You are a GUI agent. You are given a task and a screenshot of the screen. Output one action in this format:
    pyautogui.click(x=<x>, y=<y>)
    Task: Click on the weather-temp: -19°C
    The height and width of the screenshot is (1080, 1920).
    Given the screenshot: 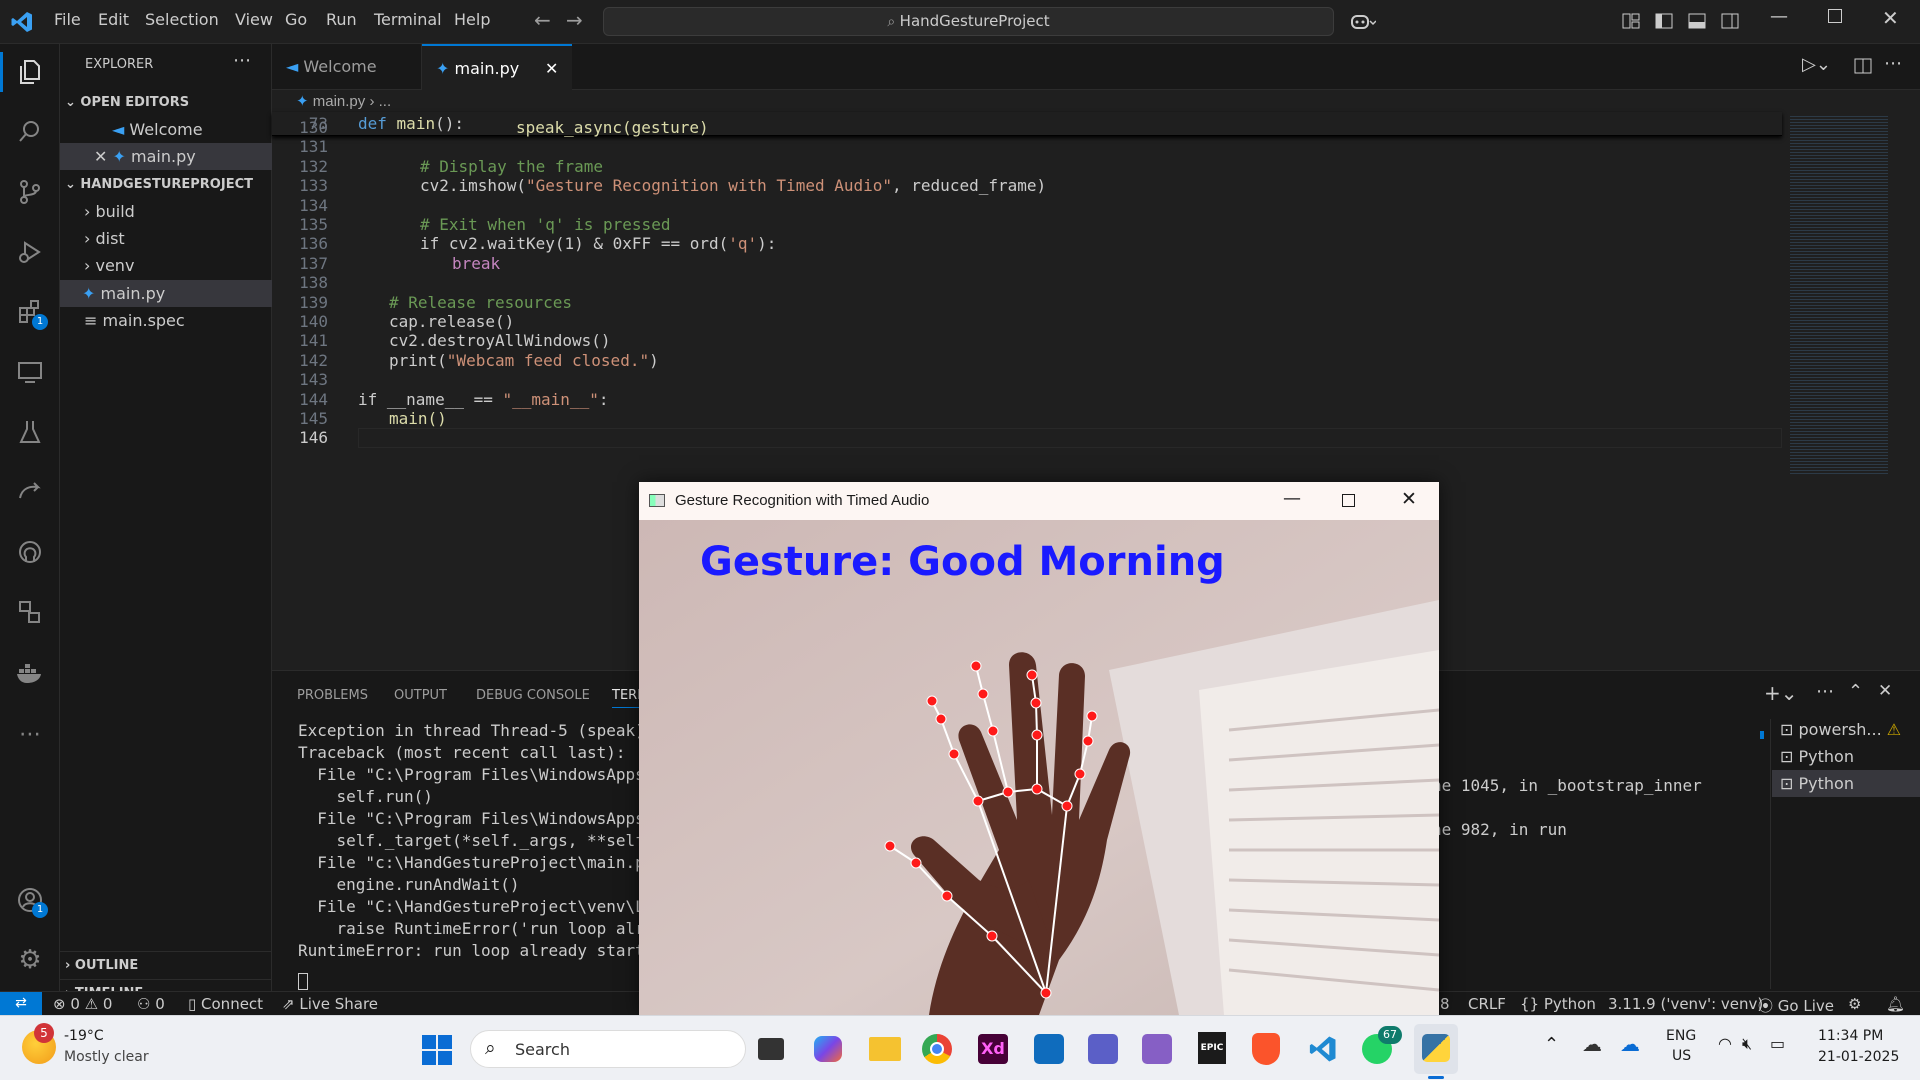 What is the action you would take?
    pyautogui.click(x=84, y=1036)
    